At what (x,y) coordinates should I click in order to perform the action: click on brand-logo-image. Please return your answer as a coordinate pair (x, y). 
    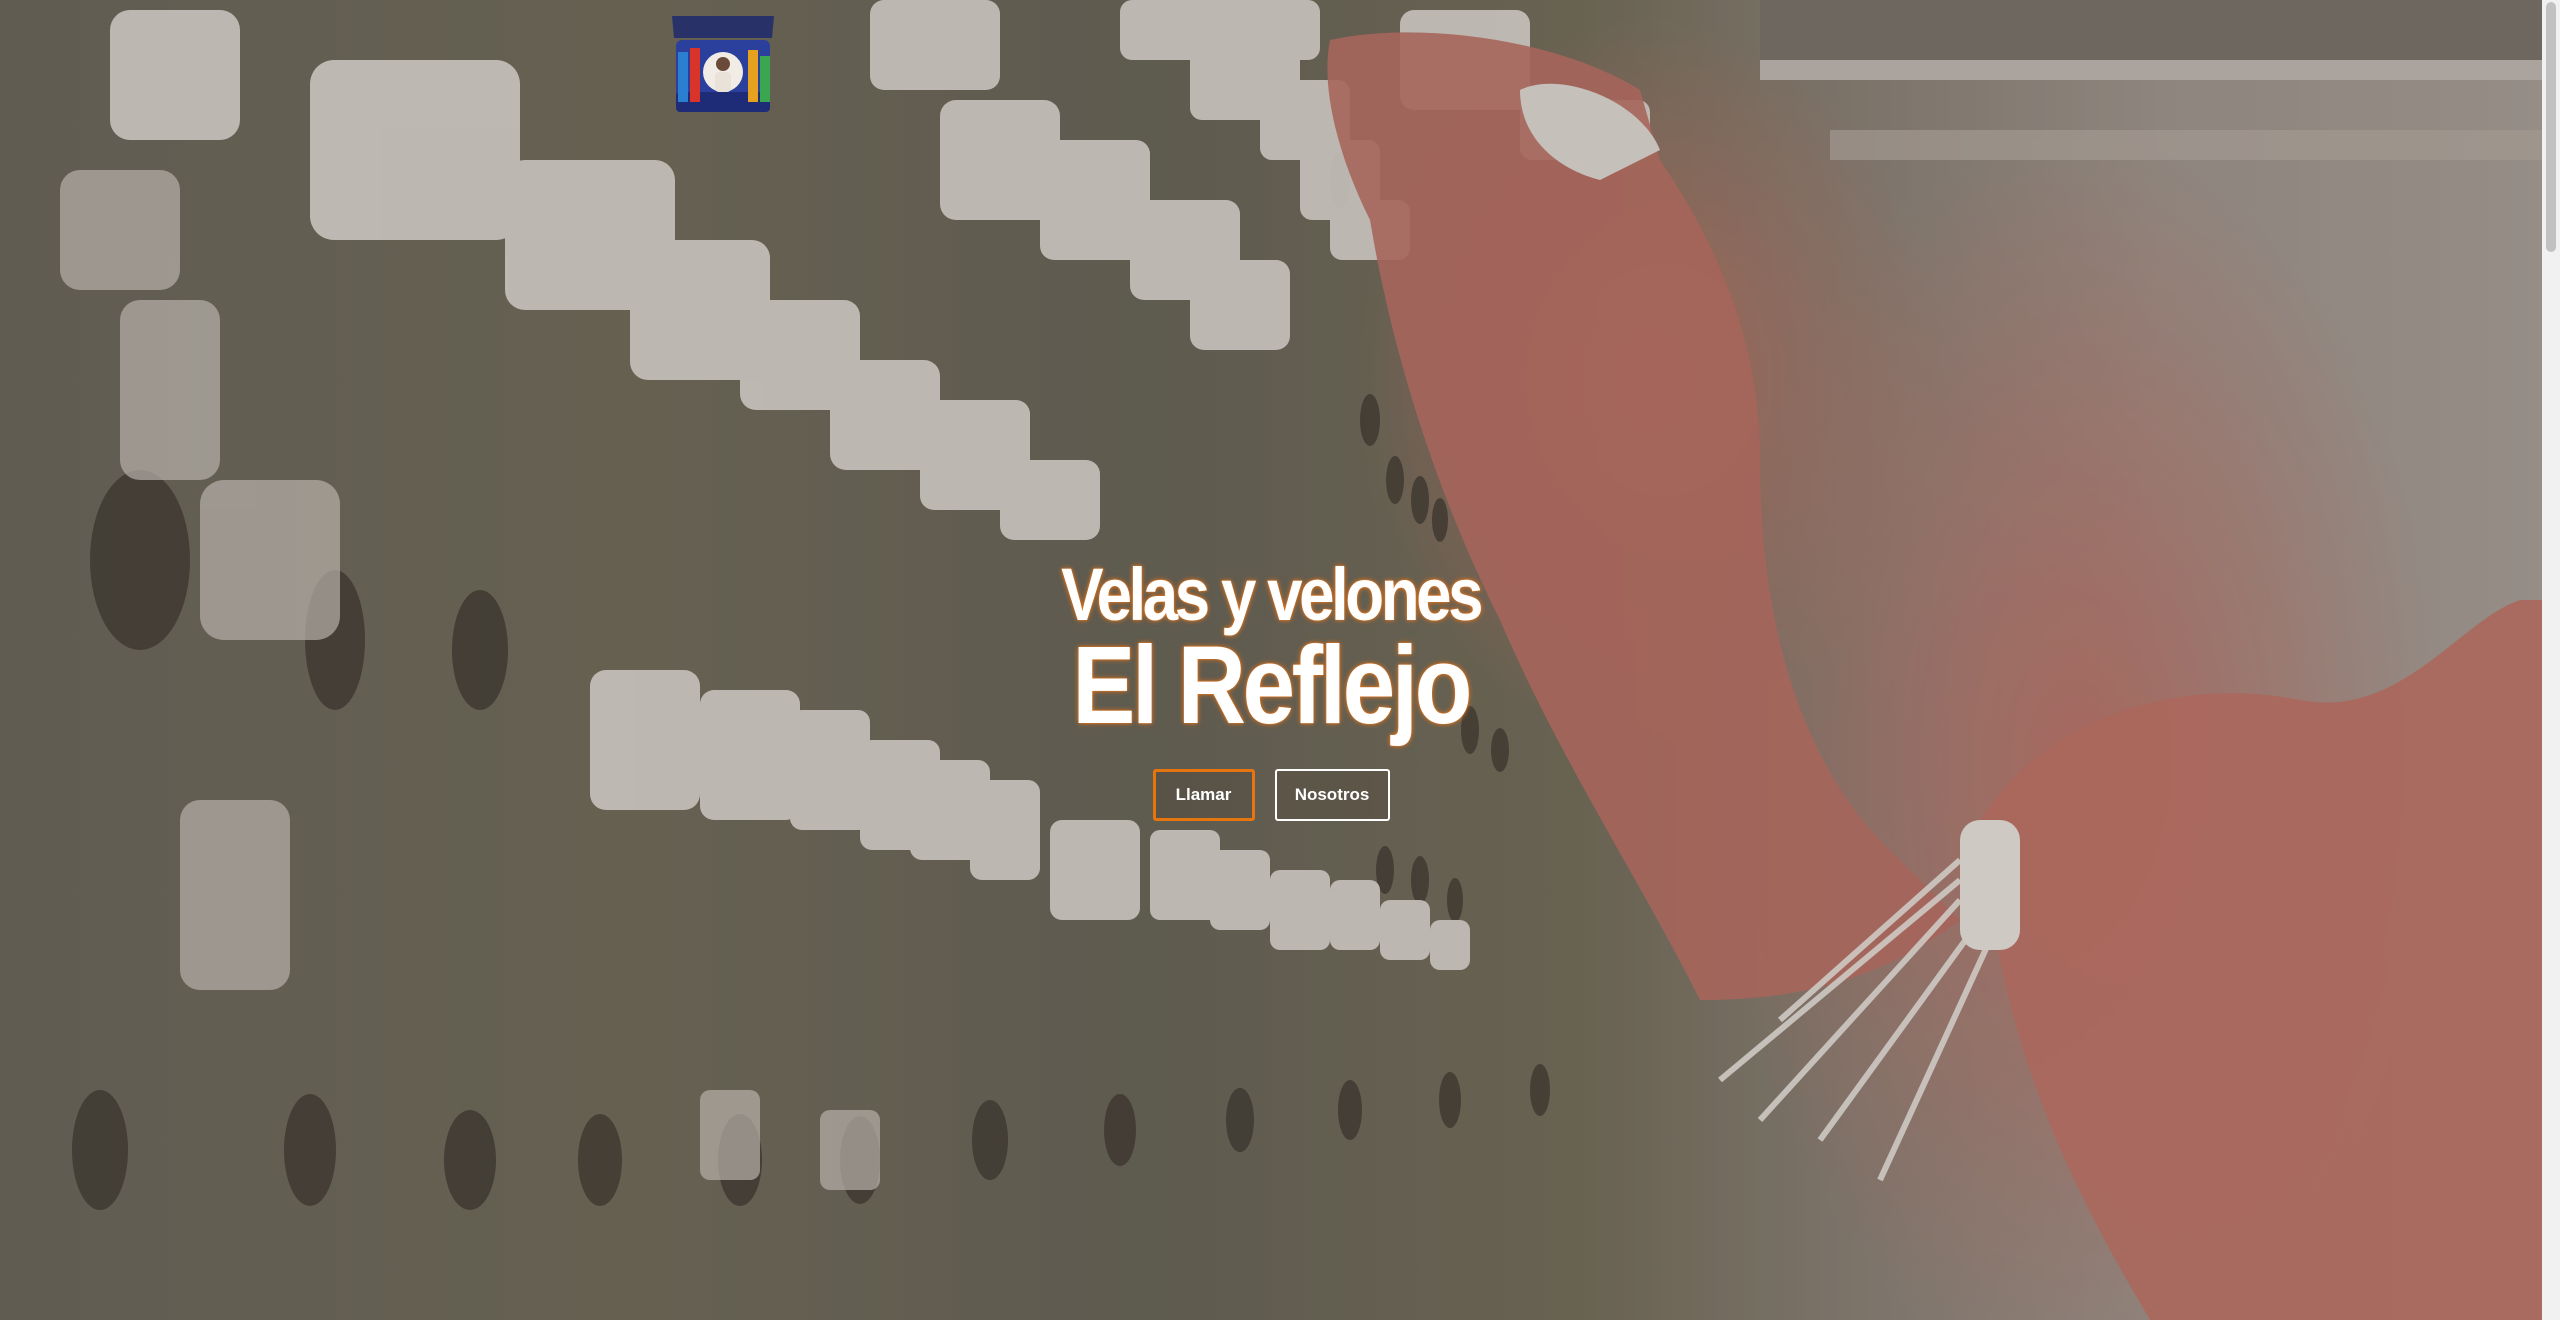
    Looking at the image, I should click on (723, 64).